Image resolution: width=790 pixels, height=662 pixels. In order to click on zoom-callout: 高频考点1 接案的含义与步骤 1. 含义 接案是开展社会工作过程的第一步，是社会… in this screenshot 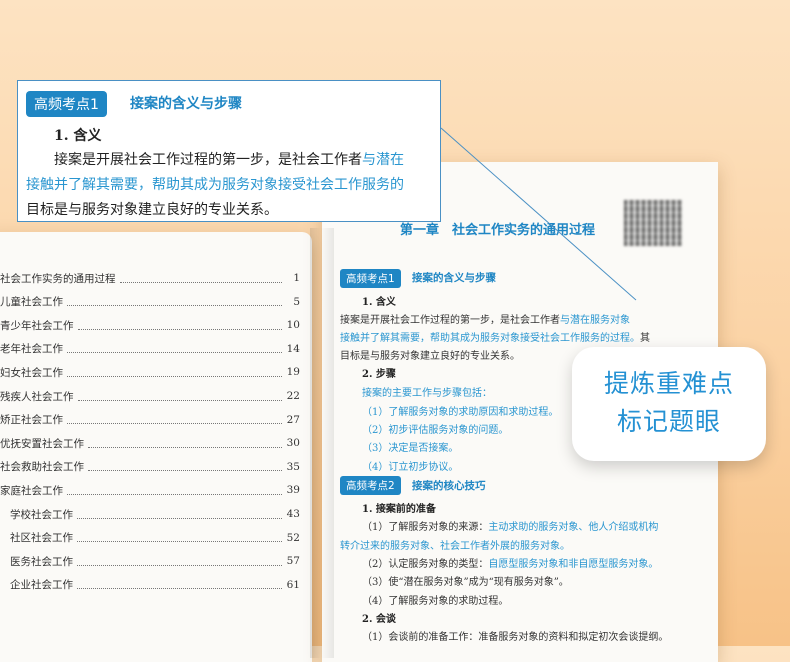, I will do `click(229, 151)`.